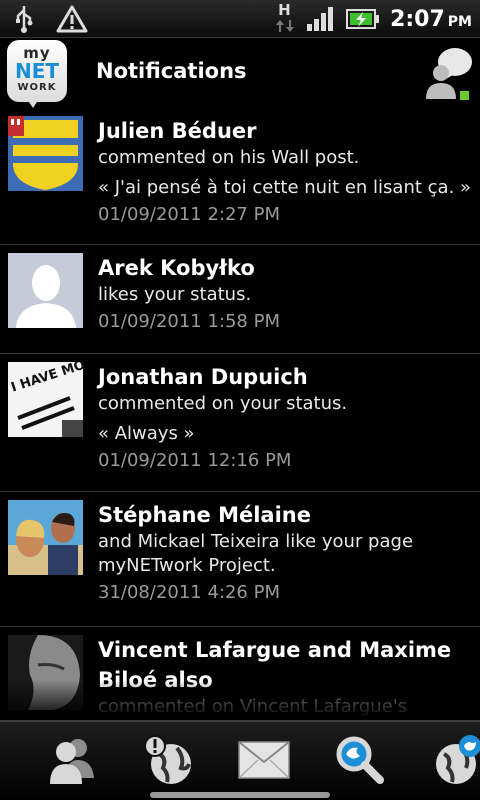 This screenshot has height=800, width=480. Describe the element at coordinates (275, 665) in the screenshot. I see `sender-name: Vincent Lafargue and Maxime Biloé also` at that location.